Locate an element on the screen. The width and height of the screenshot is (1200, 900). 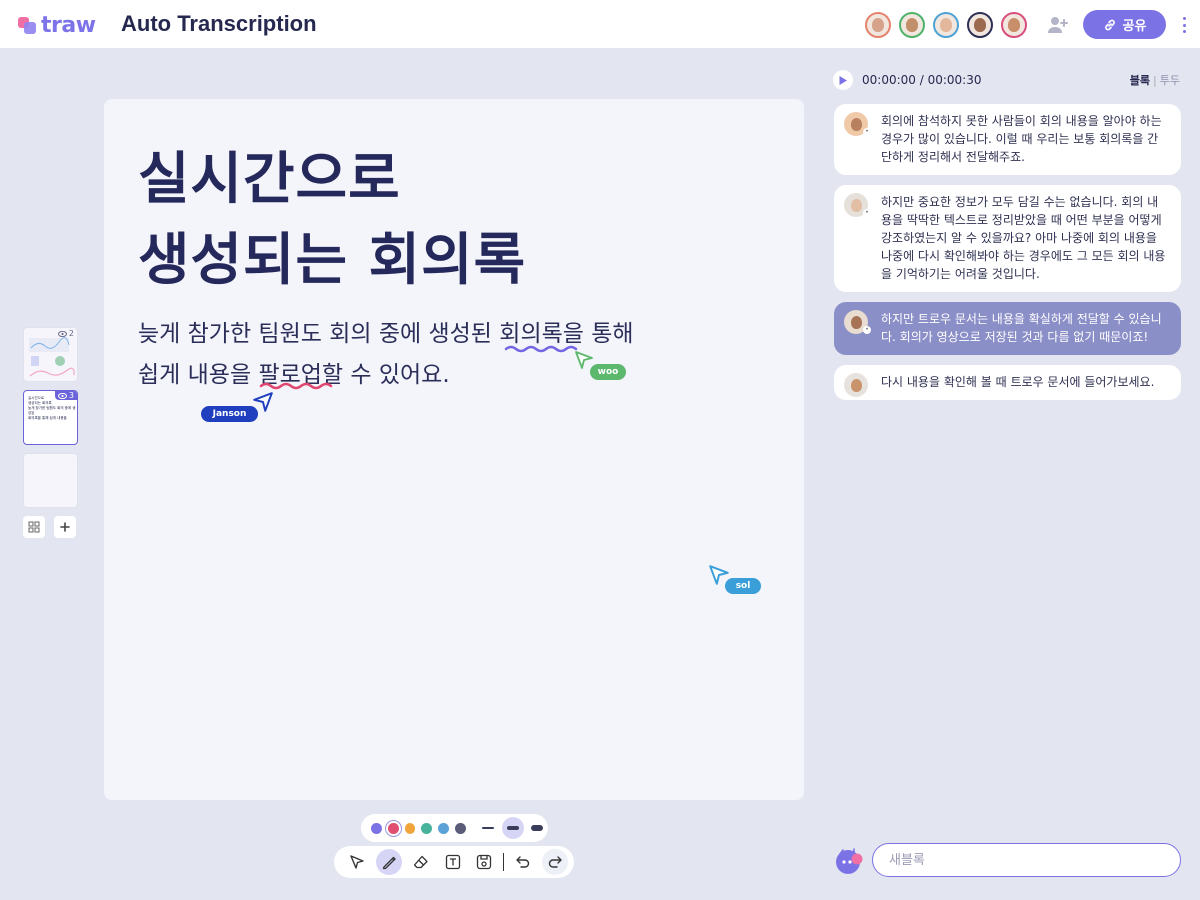
view-count-badge: 3 is located at coordinates (65, 395).